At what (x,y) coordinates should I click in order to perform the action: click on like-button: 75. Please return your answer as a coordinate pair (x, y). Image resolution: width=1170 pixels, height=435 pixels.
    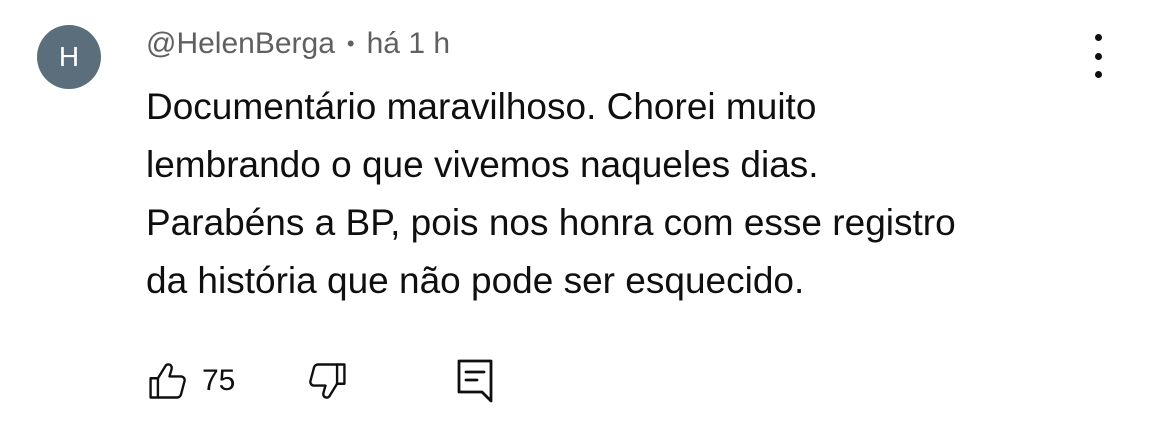
    Looking at the image, I should click on (190, 381).